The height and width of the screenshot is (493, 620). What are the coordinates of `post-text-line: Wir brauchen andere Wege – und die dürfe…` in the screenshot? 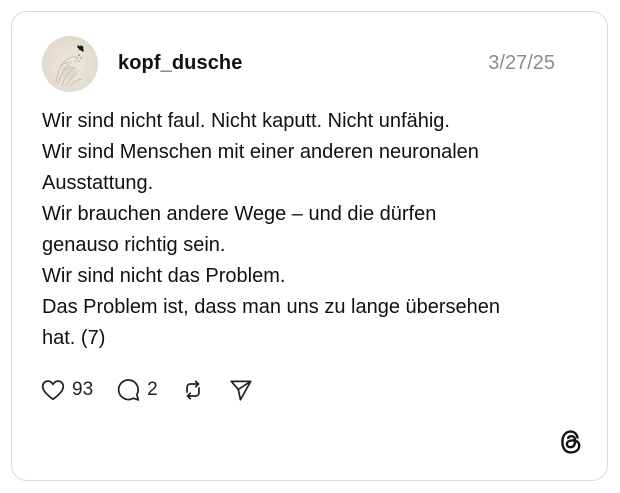 It's located at (239, 214).